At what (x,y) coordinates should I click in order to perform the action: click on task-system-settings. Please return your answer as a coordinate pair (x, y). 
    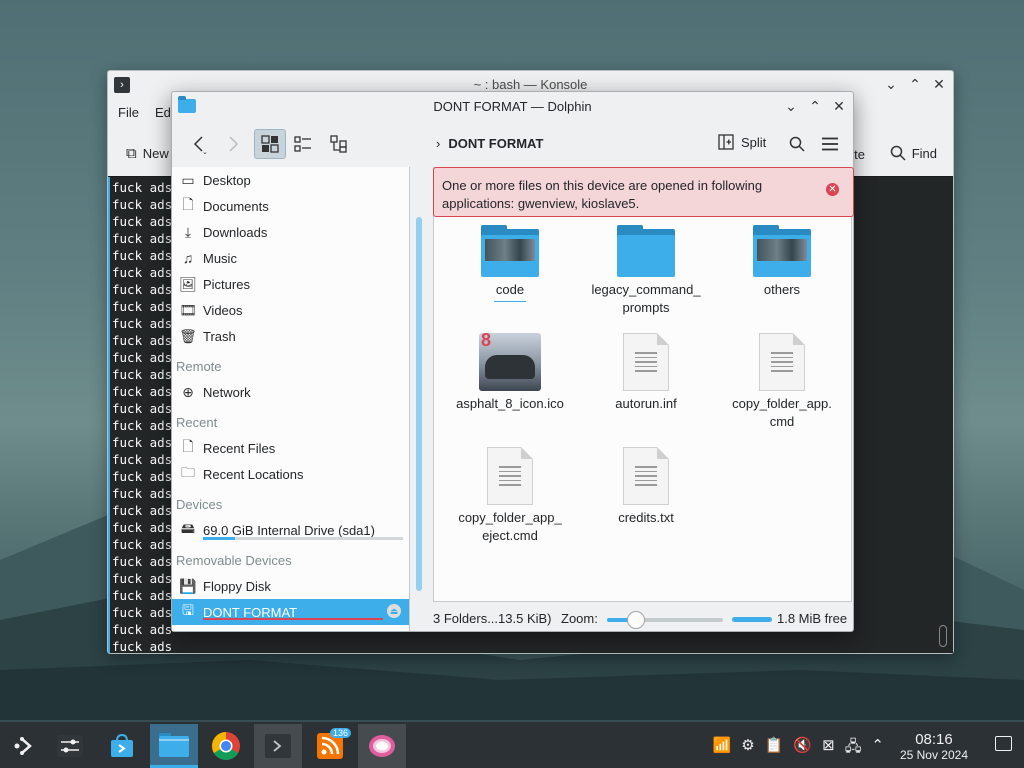
    Looking at the image, I should click on (70, 746).